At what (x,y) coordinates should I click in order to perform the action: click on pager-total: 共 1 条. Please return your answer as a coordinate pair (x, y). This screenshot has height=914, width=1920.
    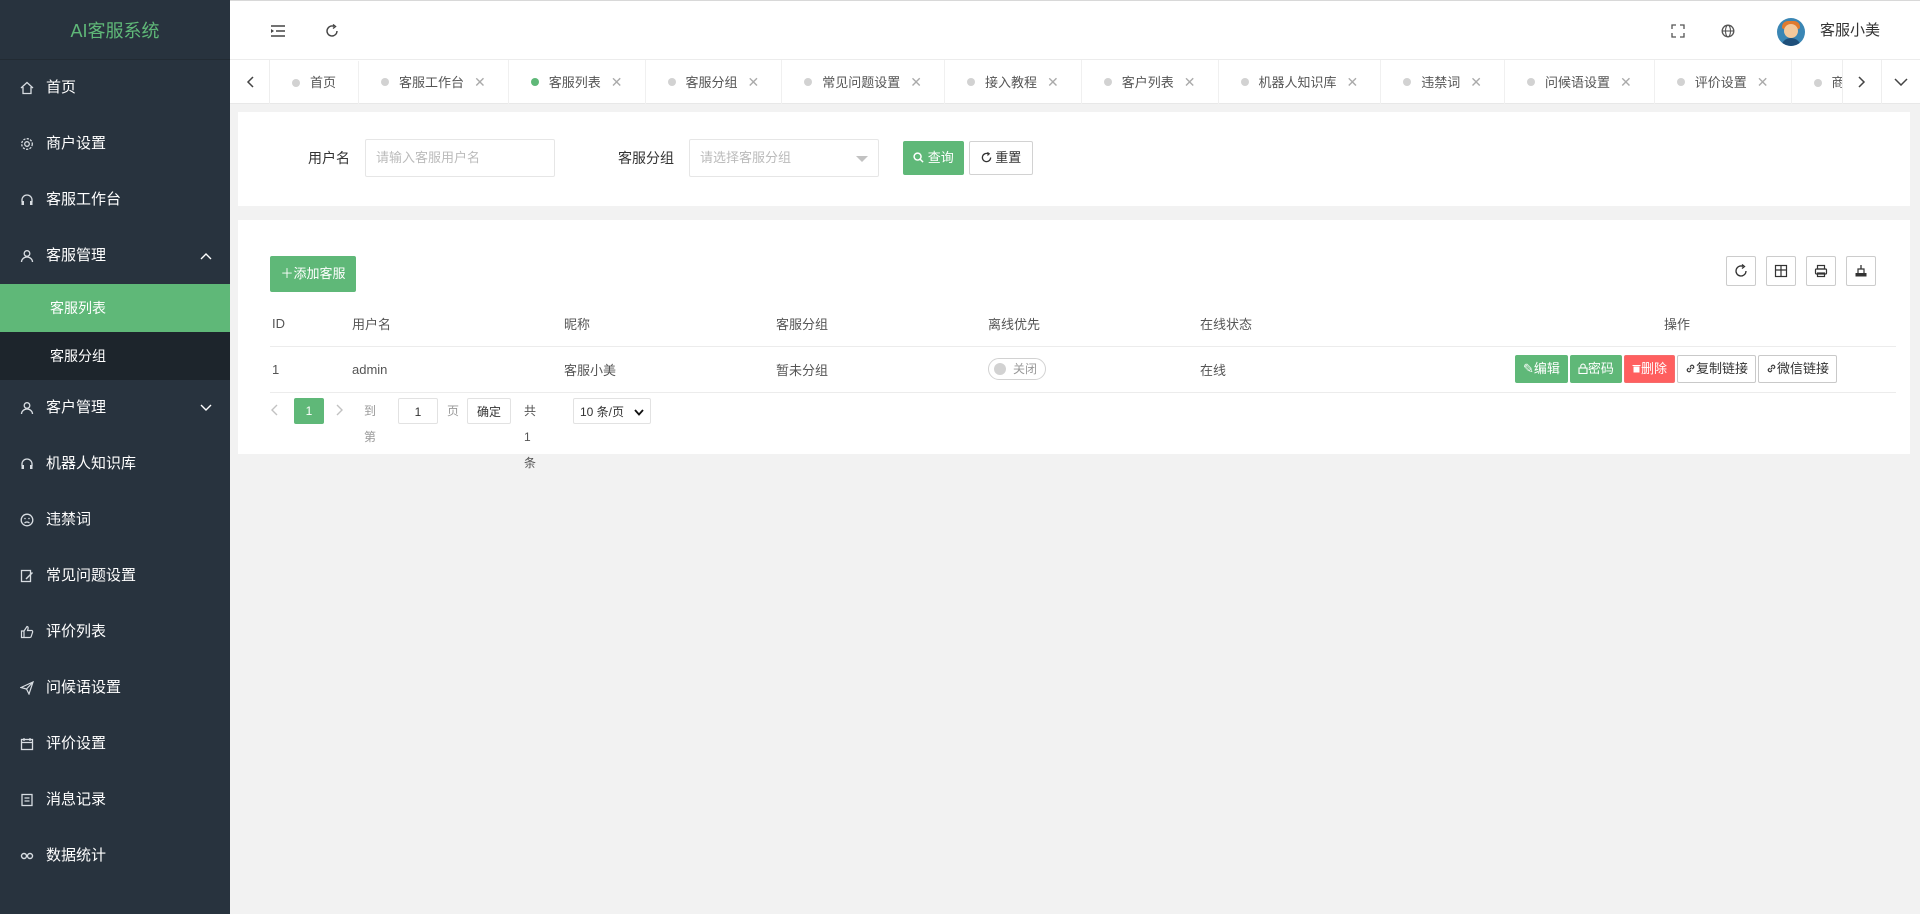
    Looking at the image, I should click on (530, 437).